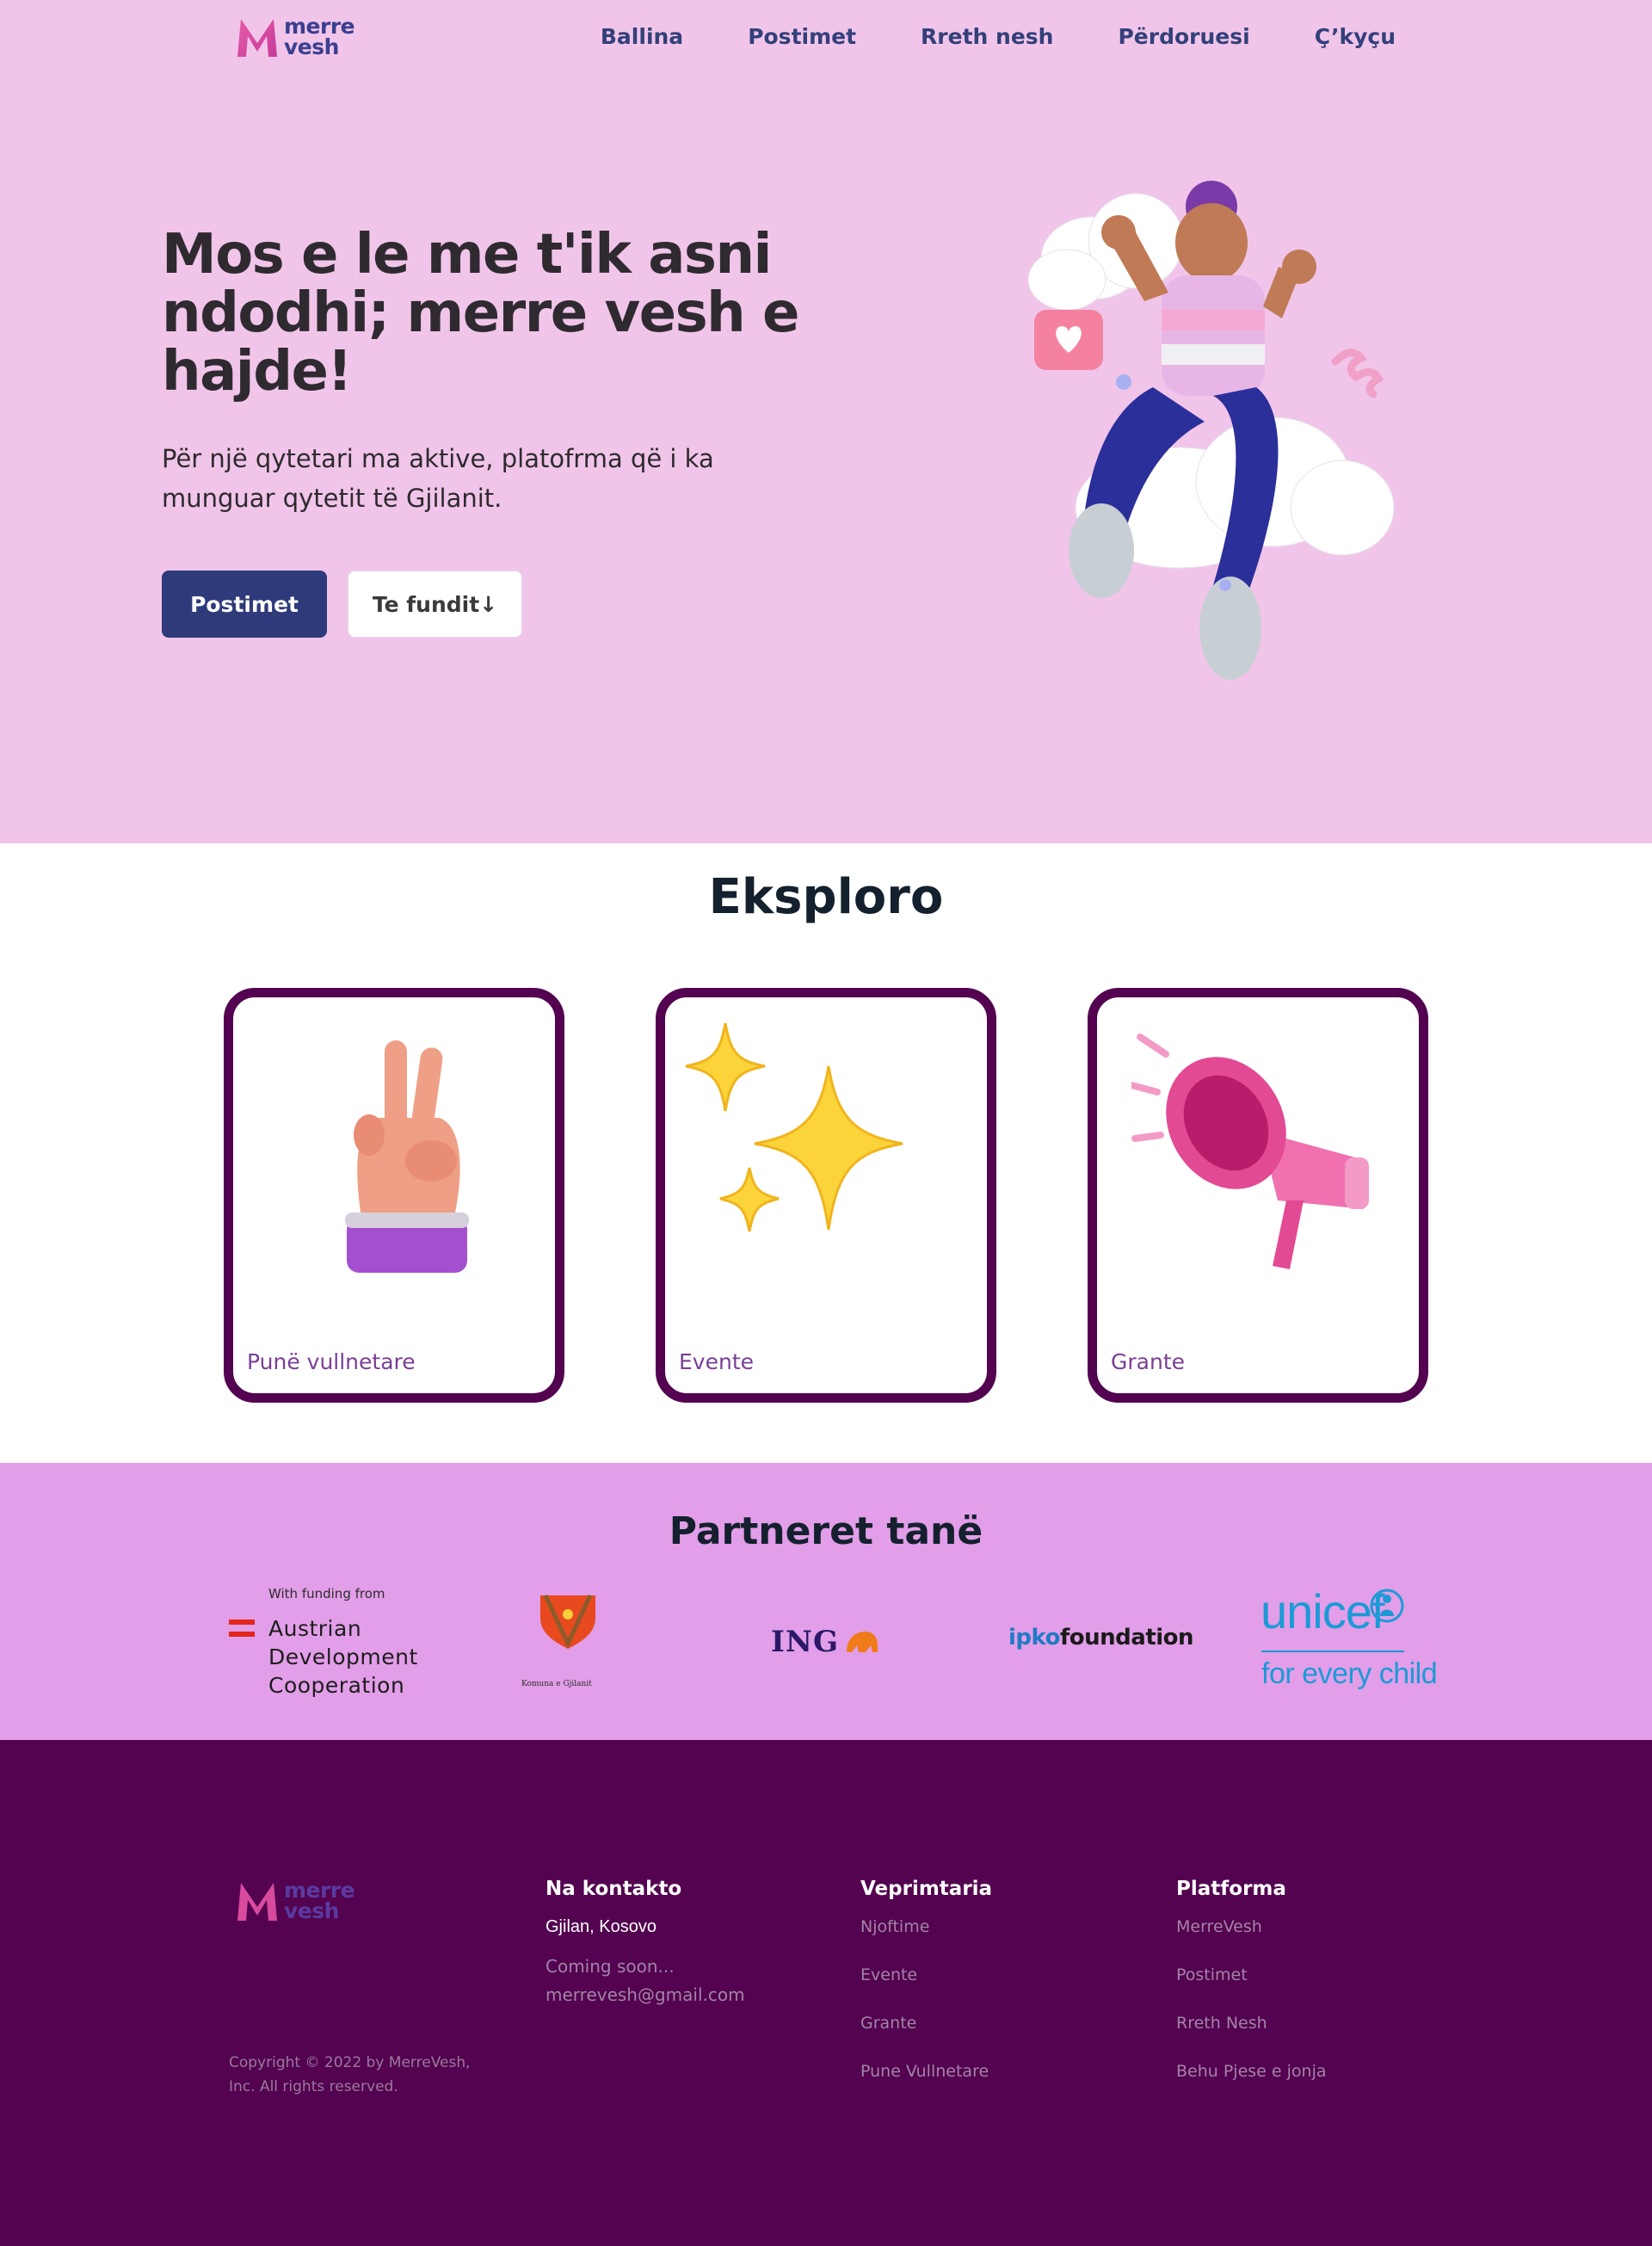 The height and width of the screenshot is (2246, 1652). I want to click on ada-funding-caption: With funding from, so click(326, 1593).